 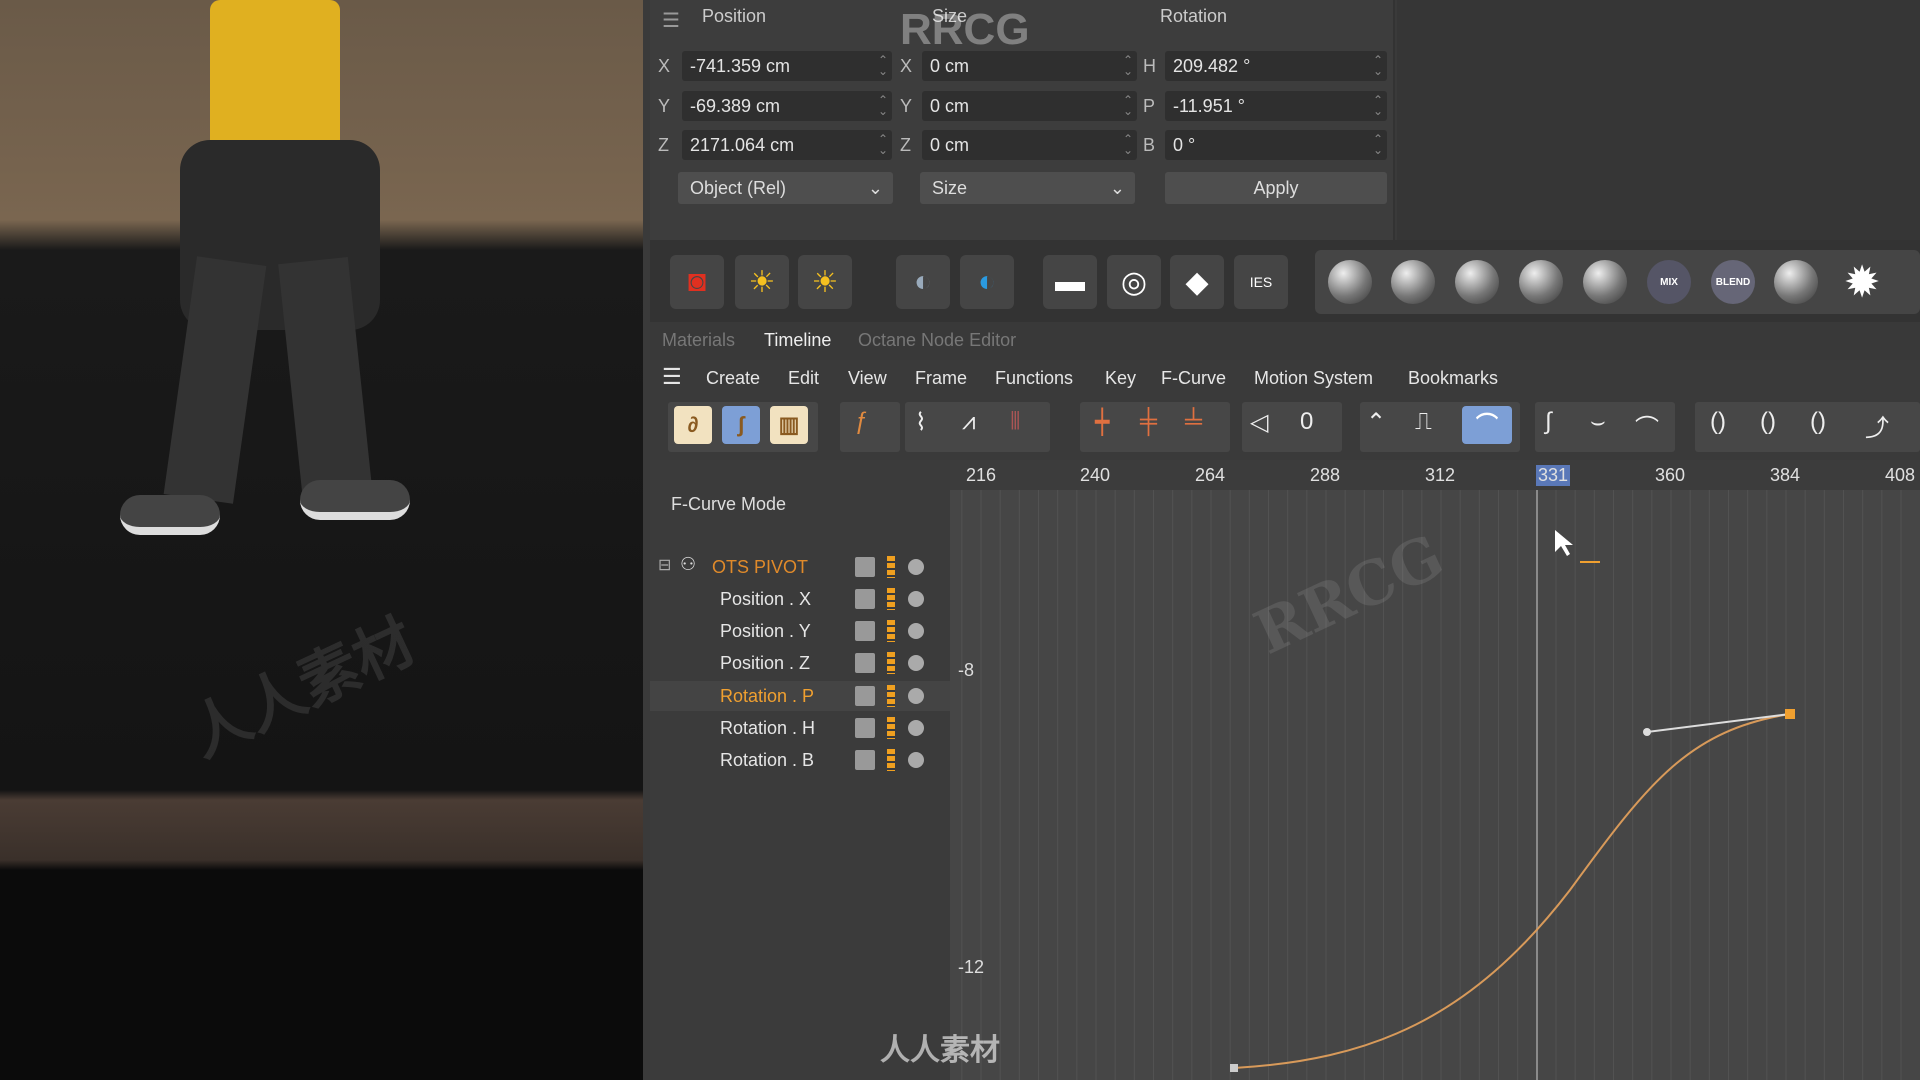 What do you see at coordinates (787, 106) in the screenshot?
I see `position-y-field: -69.389 cm ⌃ ⌄` at bounding box center [787, 106].